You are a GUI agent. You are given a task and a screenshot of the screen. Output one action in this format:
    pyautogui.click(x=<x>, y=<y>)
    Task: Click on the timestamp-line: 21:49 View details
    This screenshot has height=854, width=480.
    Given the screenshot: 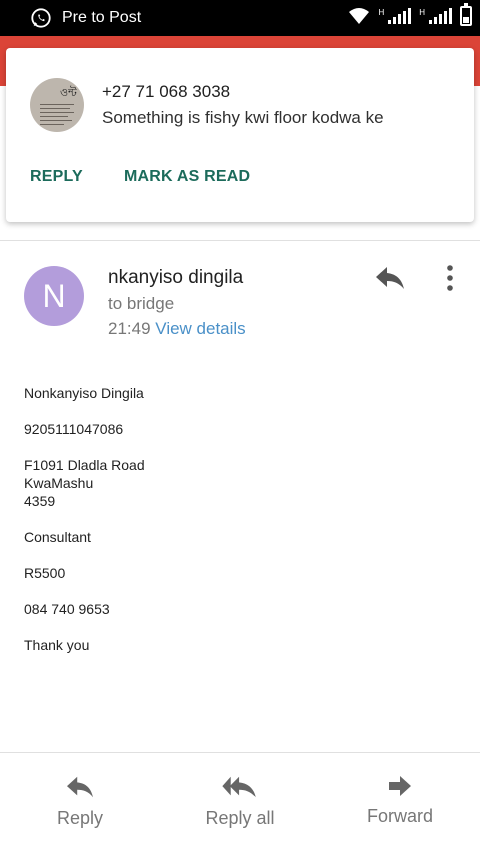 What is the action you would take?
    pyautogui.click(x=177, y=329)
    